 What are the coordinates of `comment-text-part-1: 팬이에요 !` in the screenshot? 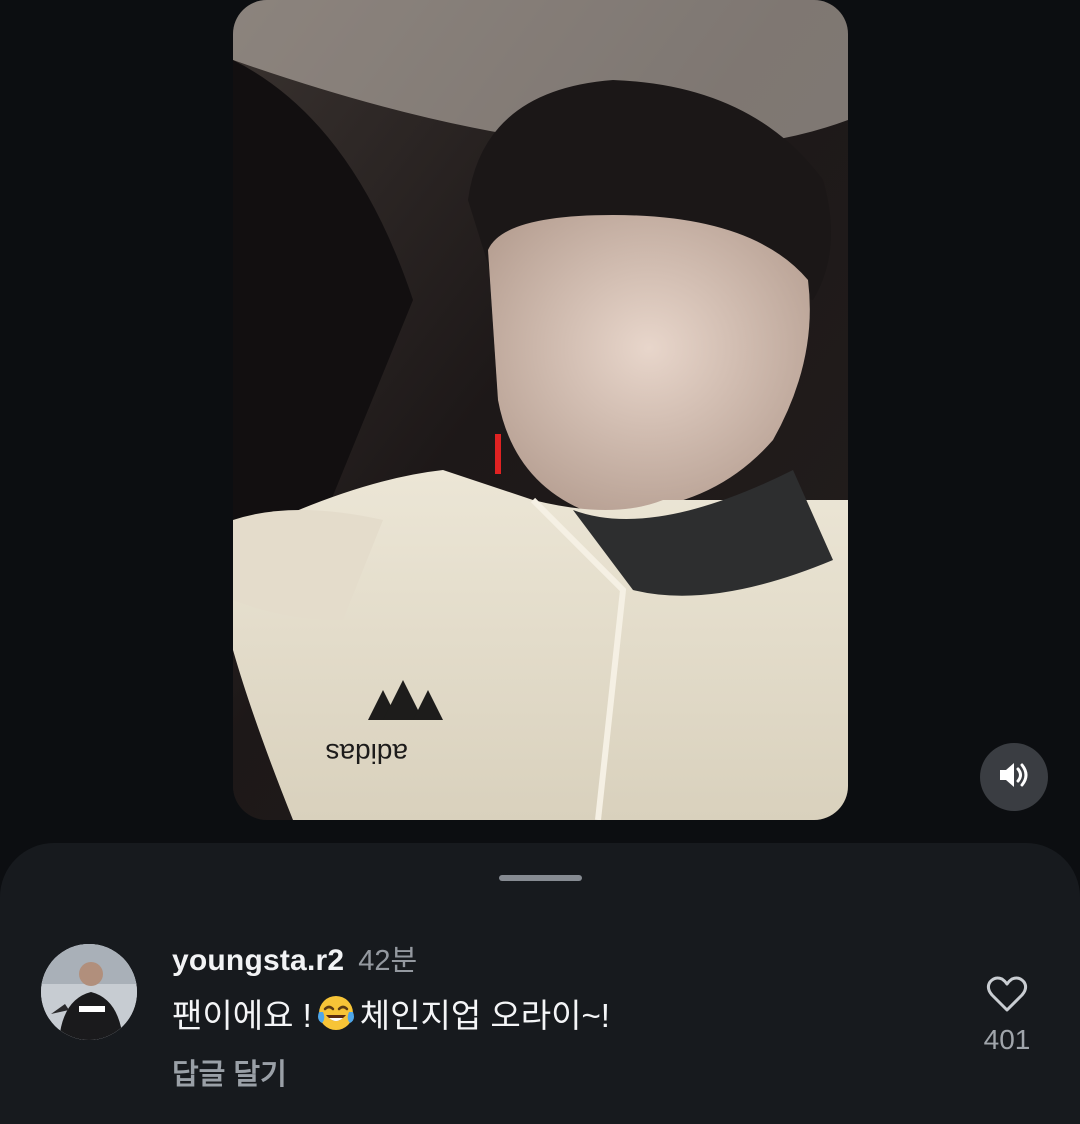 It's located at (242, 1015).